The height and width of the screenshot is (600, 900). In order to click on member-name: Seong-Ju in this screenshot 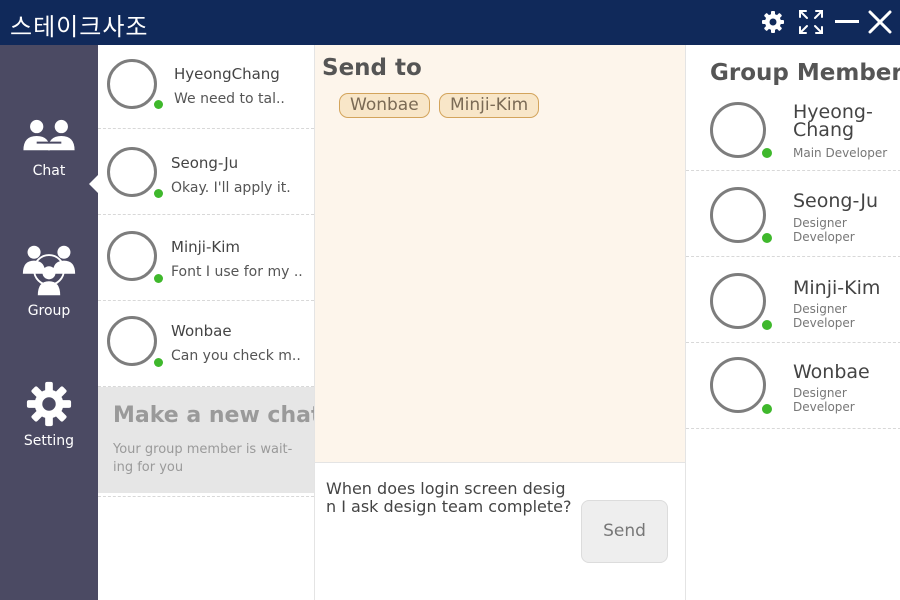, I will do `click(836, 201)`.